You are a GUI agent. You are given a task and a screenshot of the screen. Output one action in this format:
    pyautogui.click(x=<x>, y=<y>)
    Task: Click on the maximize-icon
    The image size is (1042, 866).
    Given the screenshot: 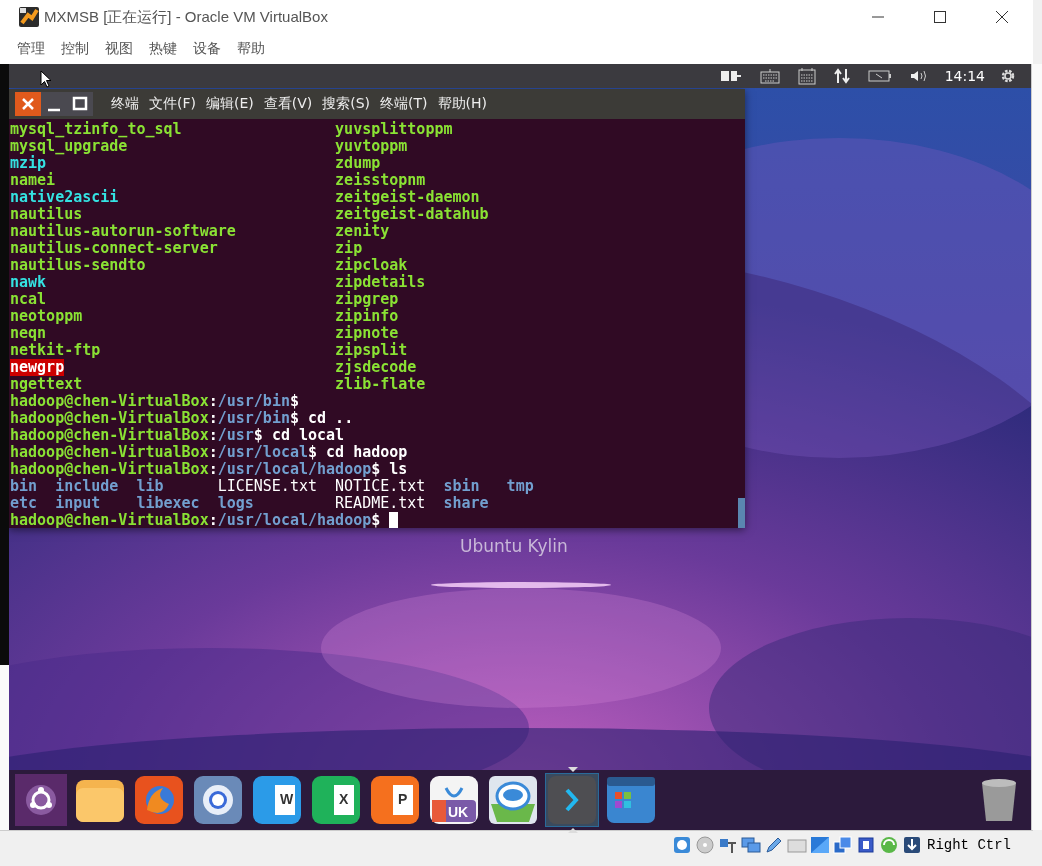 What is the action you would take?
    pyautogui.click(x=940, y=17)
    